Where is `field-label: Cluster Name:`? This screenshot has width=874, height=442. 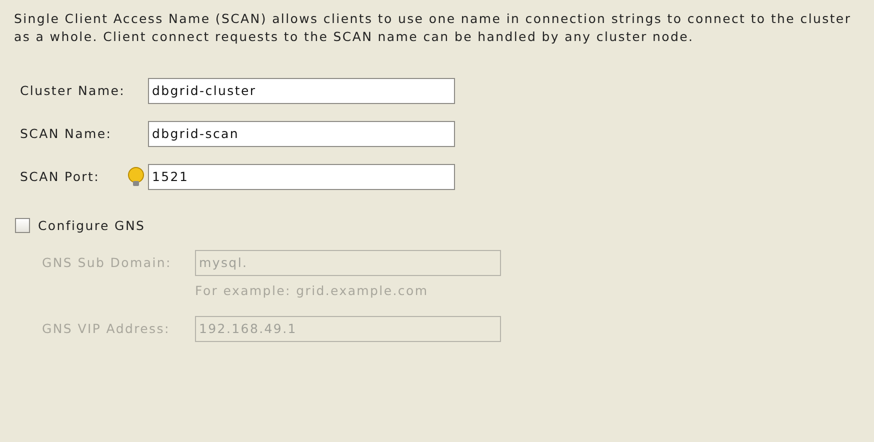 field-label: Cluster Name: is located at coordinates (73, 90).